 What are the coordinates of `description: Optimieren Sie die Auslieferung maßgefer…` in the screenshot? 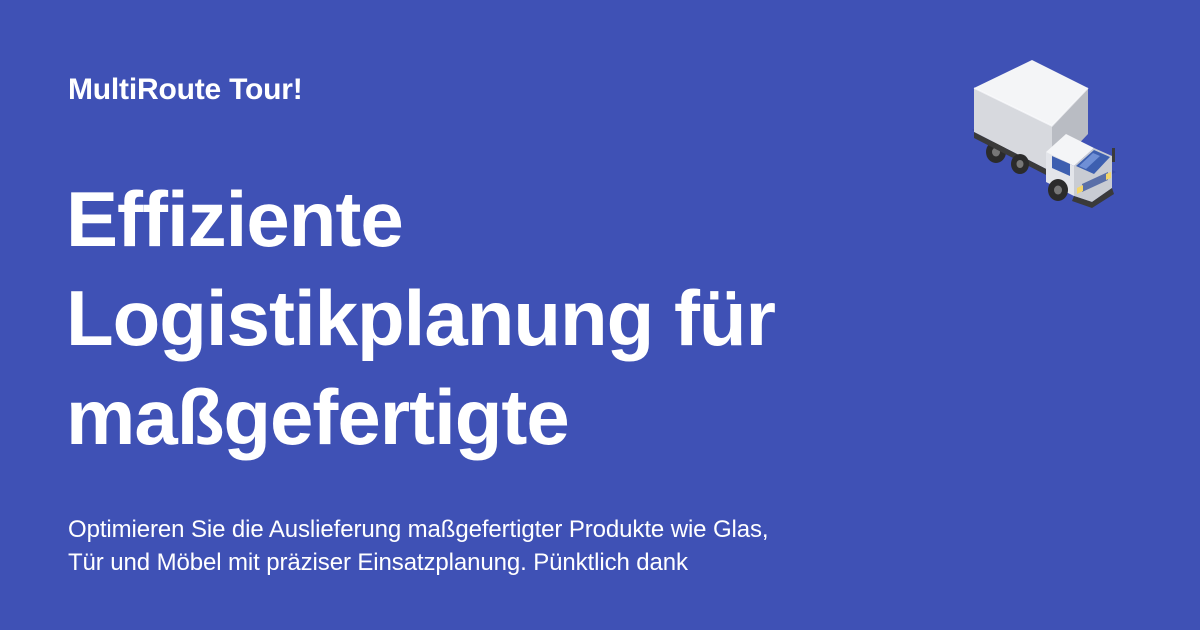 It's located at (518, 546).